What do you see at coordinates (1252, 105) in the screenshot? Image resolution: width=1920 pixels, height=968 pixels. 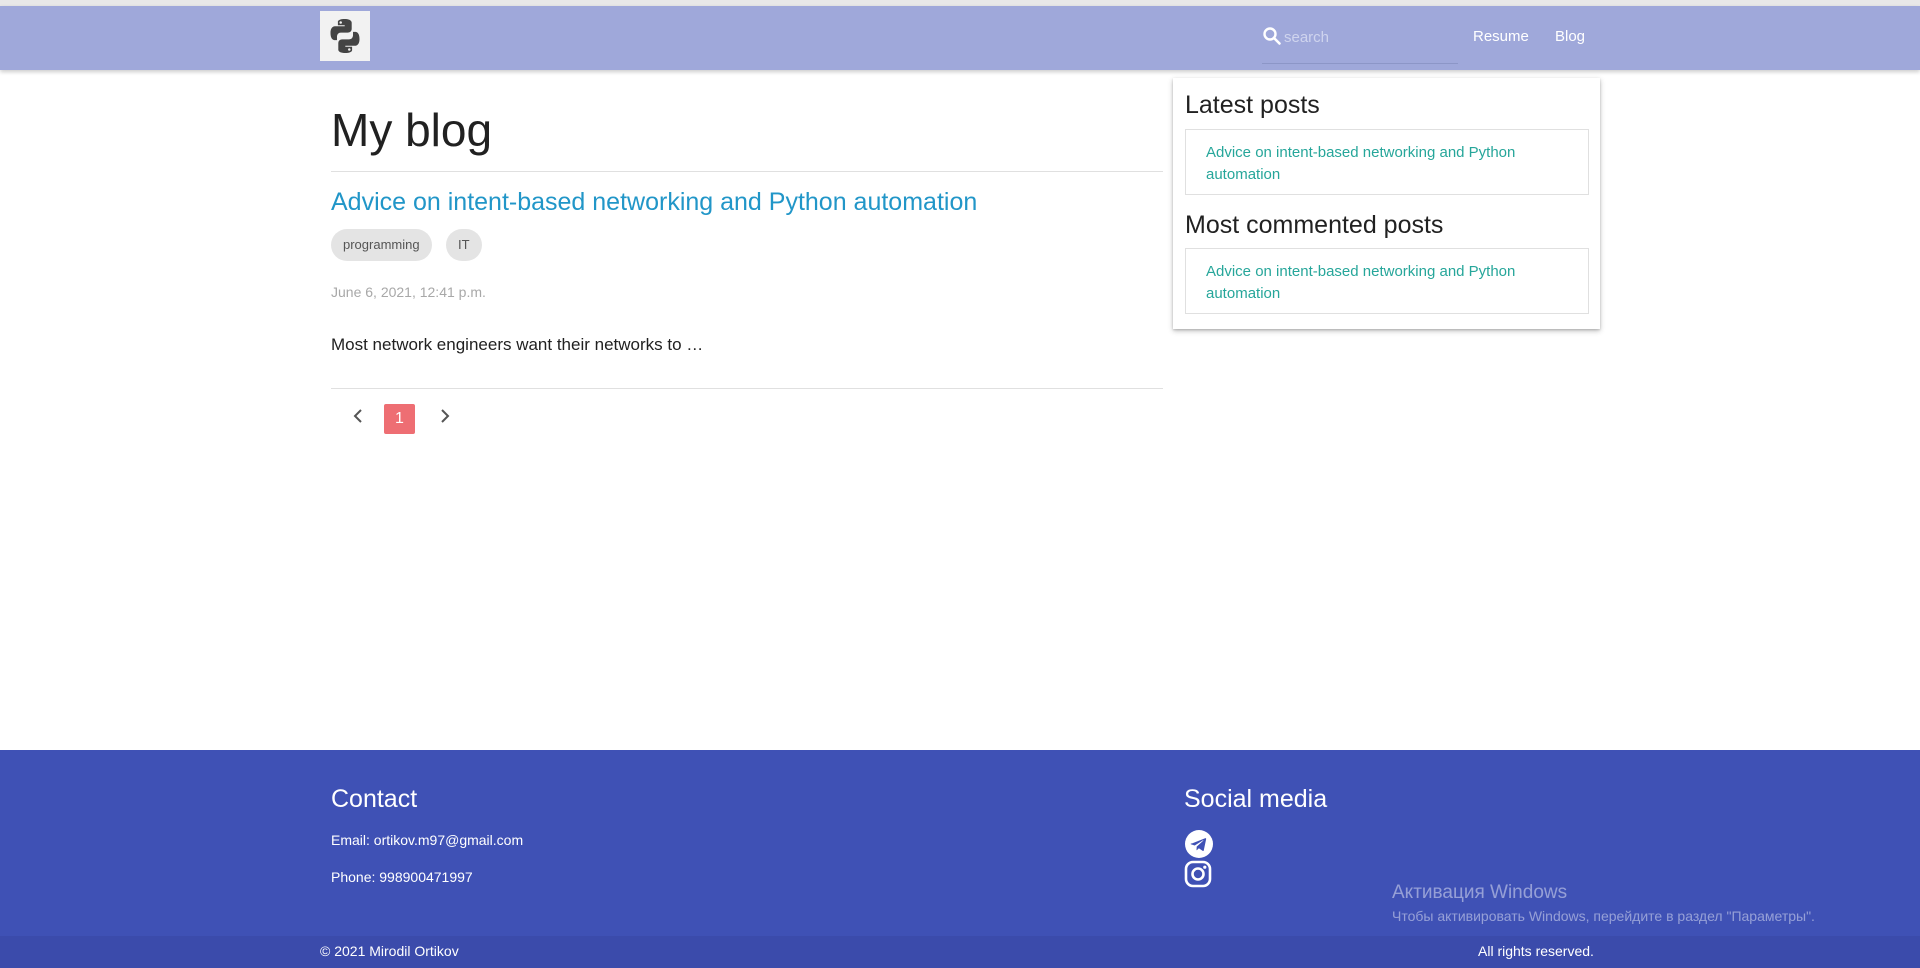 I see `latest-posts-heading: Latest posts` at bounding box center [1252, 105].